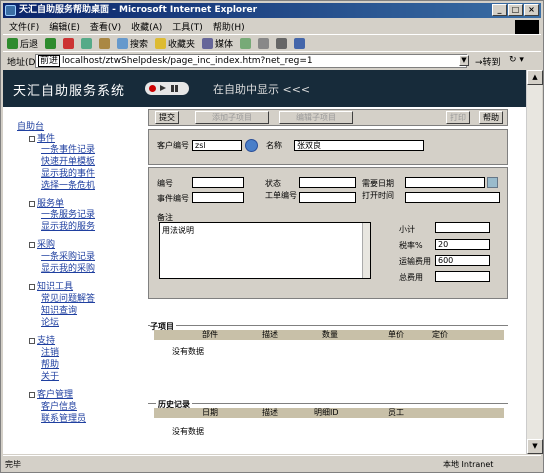  Describe the element at coordinates (132, 43) in the screenshot. I see `search-button: 搜索` at that location.